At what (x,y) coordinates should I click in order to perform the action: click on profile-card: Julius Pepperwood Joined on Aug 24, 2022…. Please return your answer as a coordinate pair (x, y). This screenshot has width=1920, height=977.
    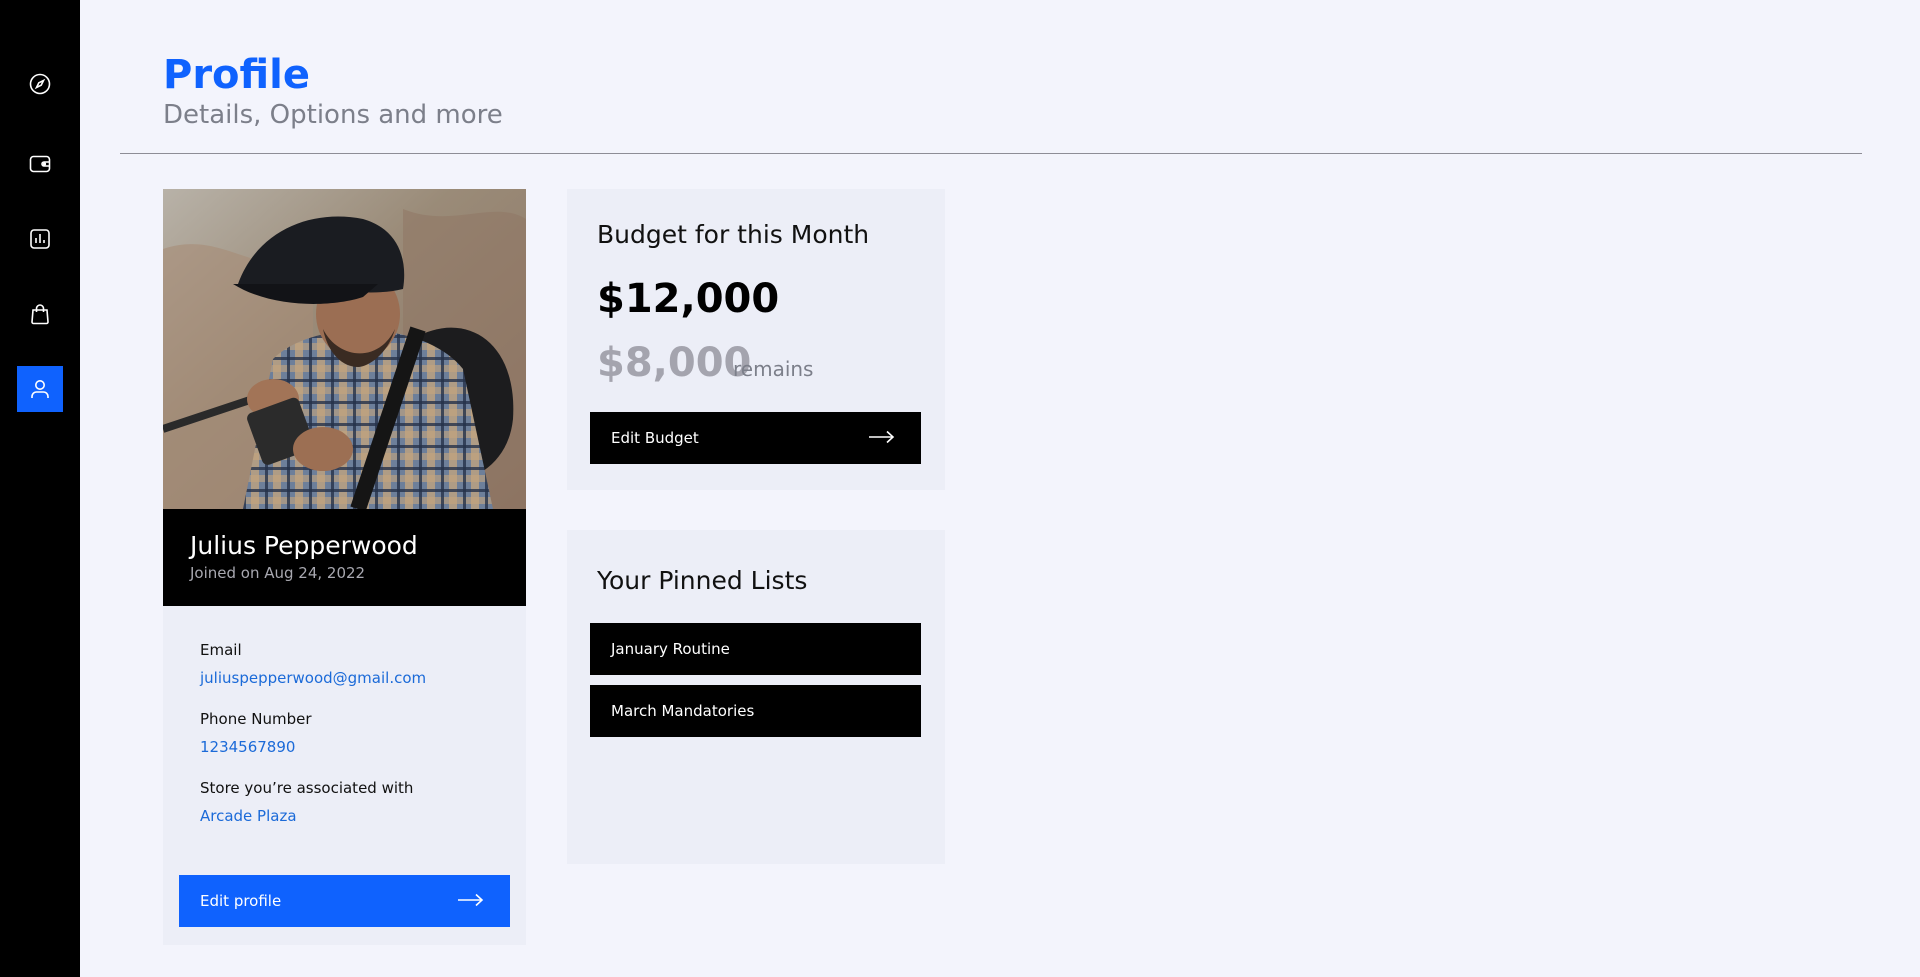
    Looking at the image, I should click on (344, 567).